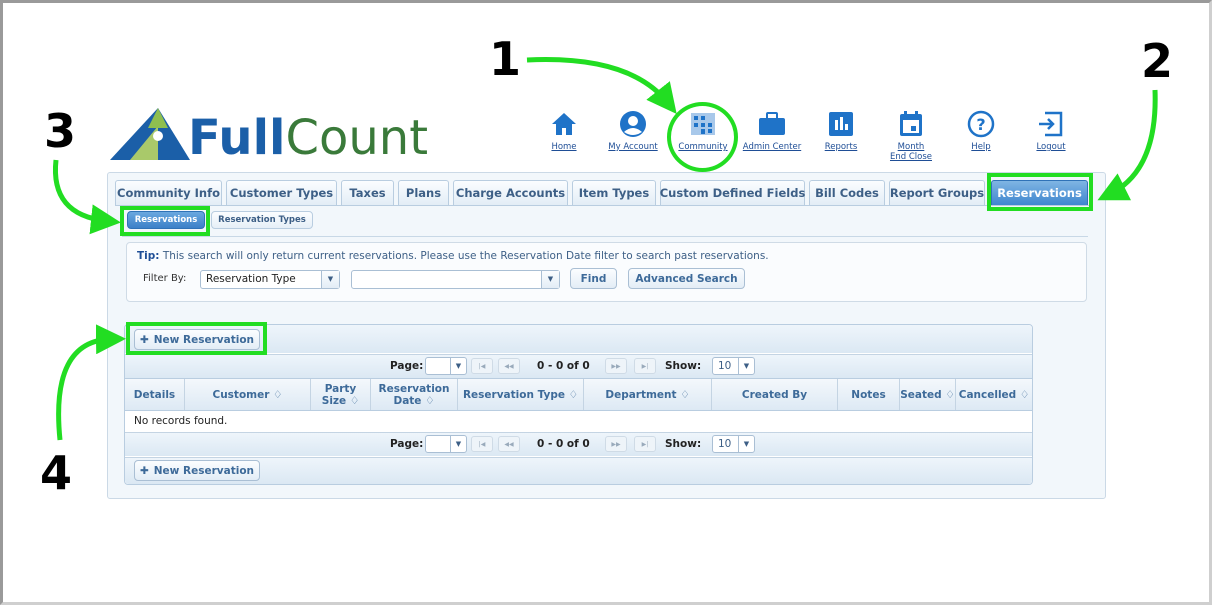  I want to click on annotation-2: 2, so click(1157, 61).